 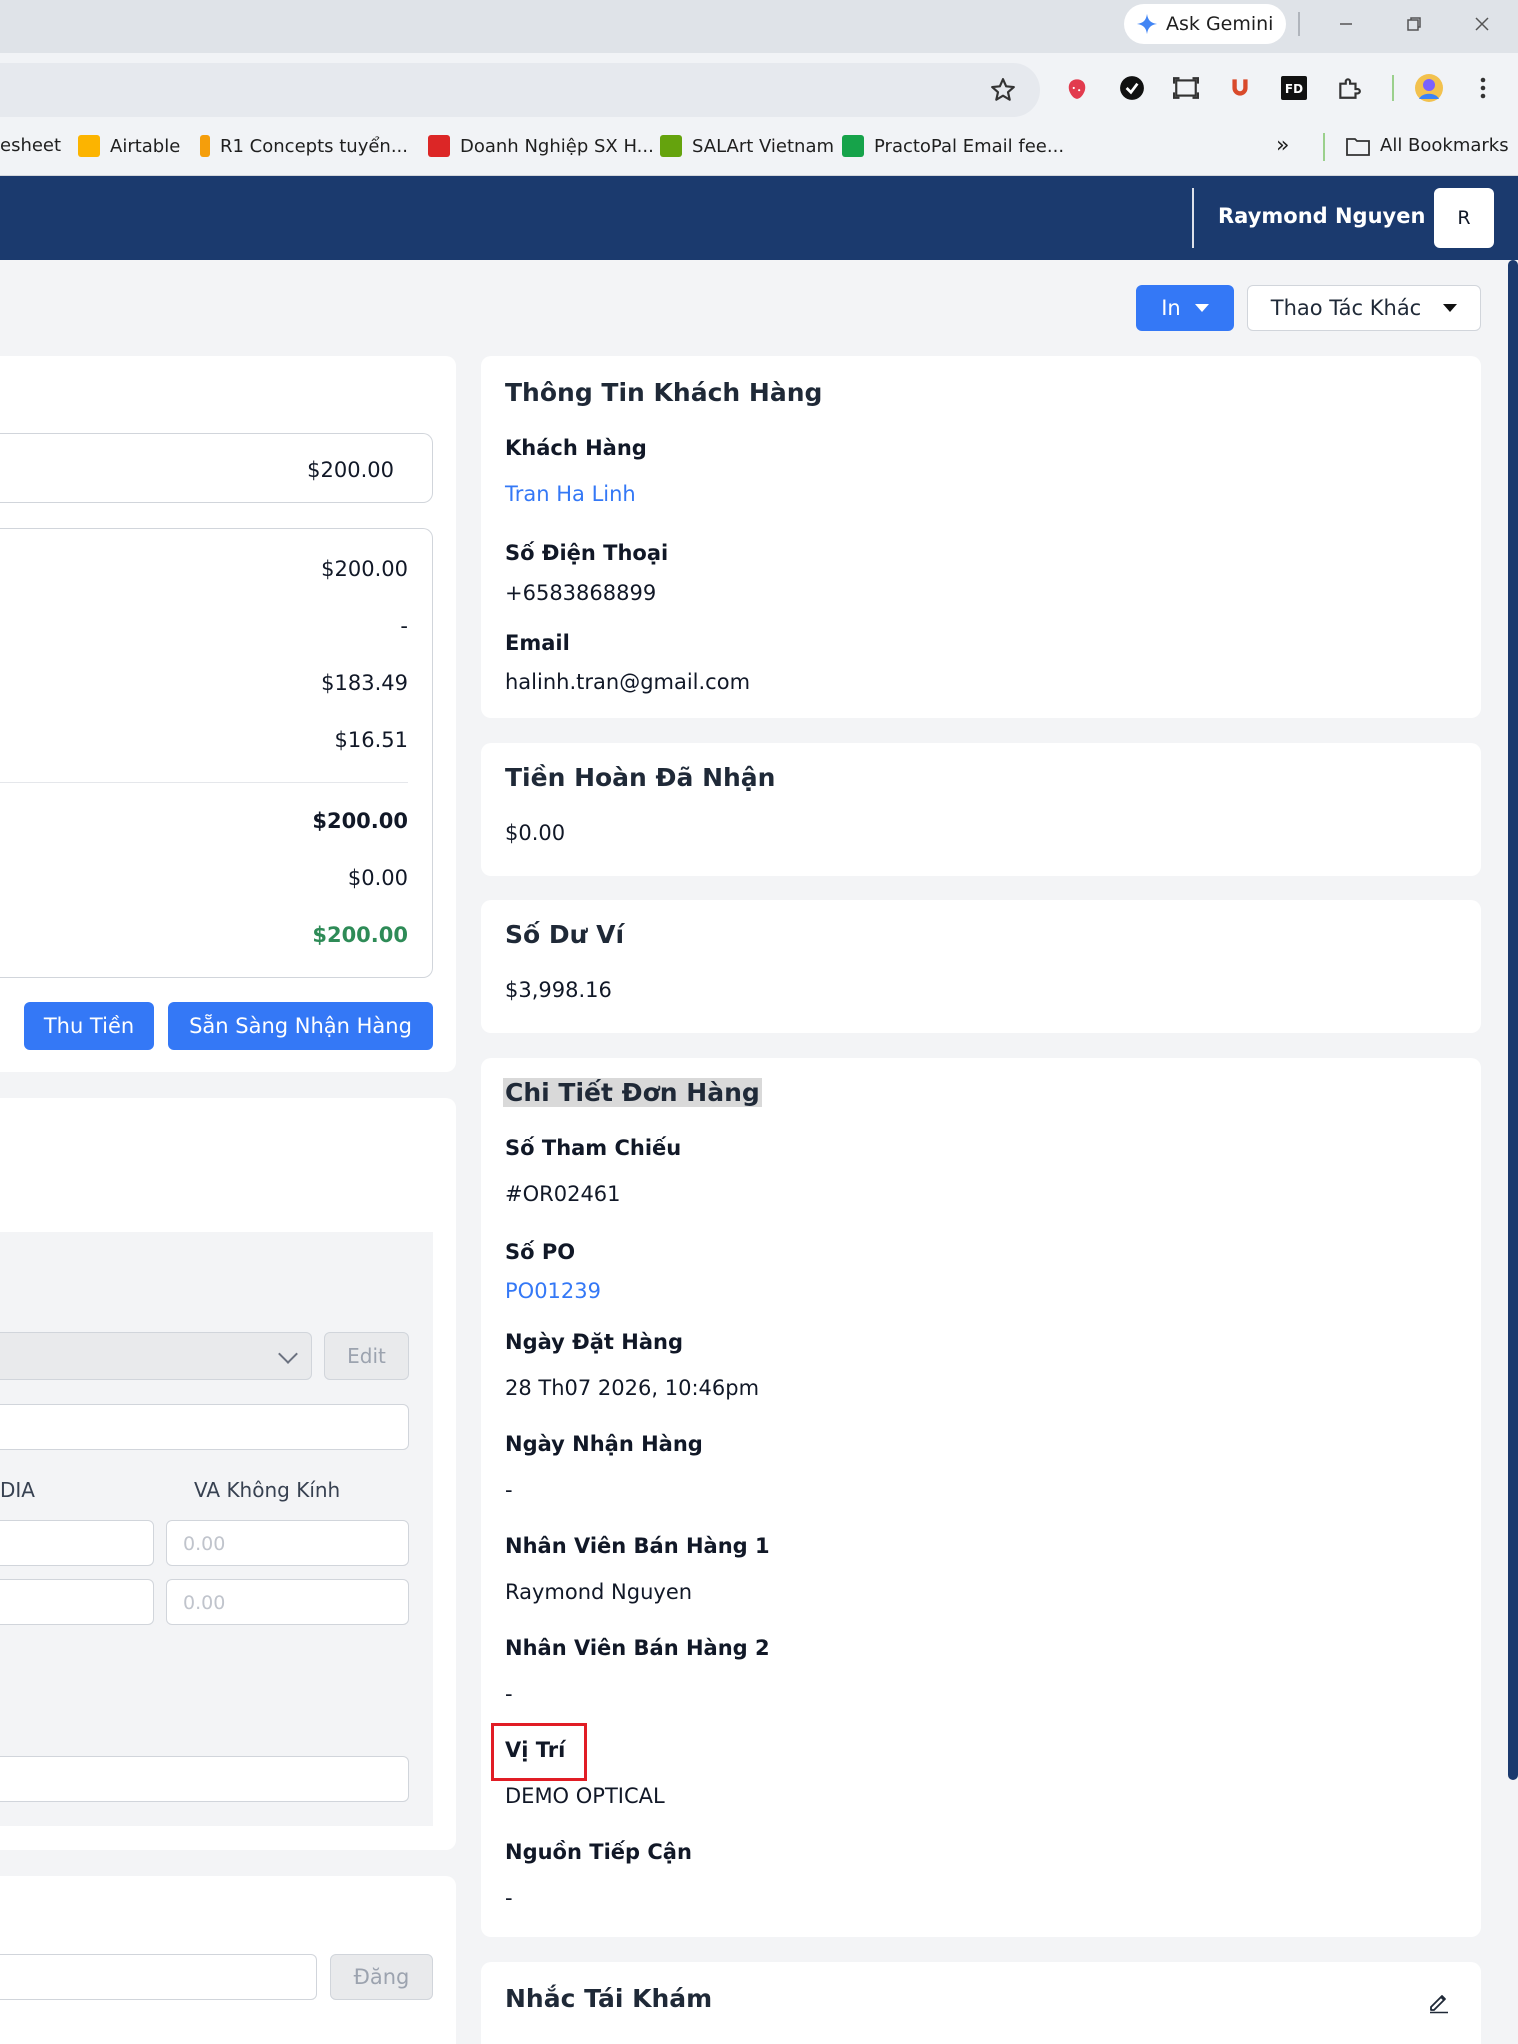 What do you see at coordinates (205, 146) in the screenshot?
I see `jobs-icon` at bounding box center [205, 146].